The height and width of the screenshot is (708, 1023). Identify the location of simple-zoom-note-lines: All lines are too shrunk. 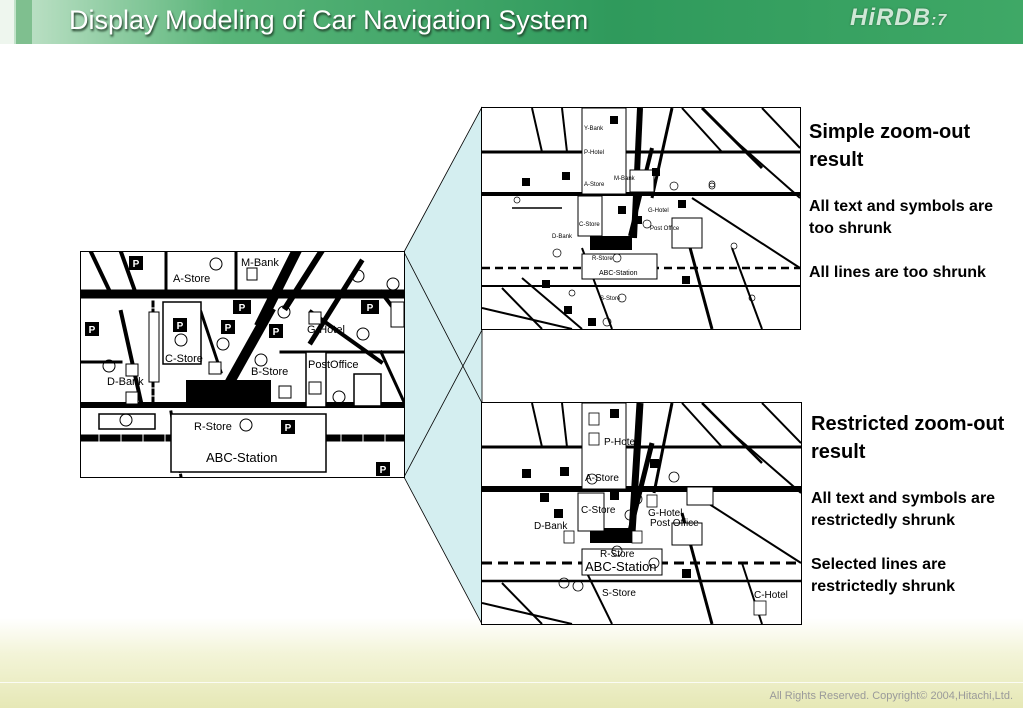
(897, 272).